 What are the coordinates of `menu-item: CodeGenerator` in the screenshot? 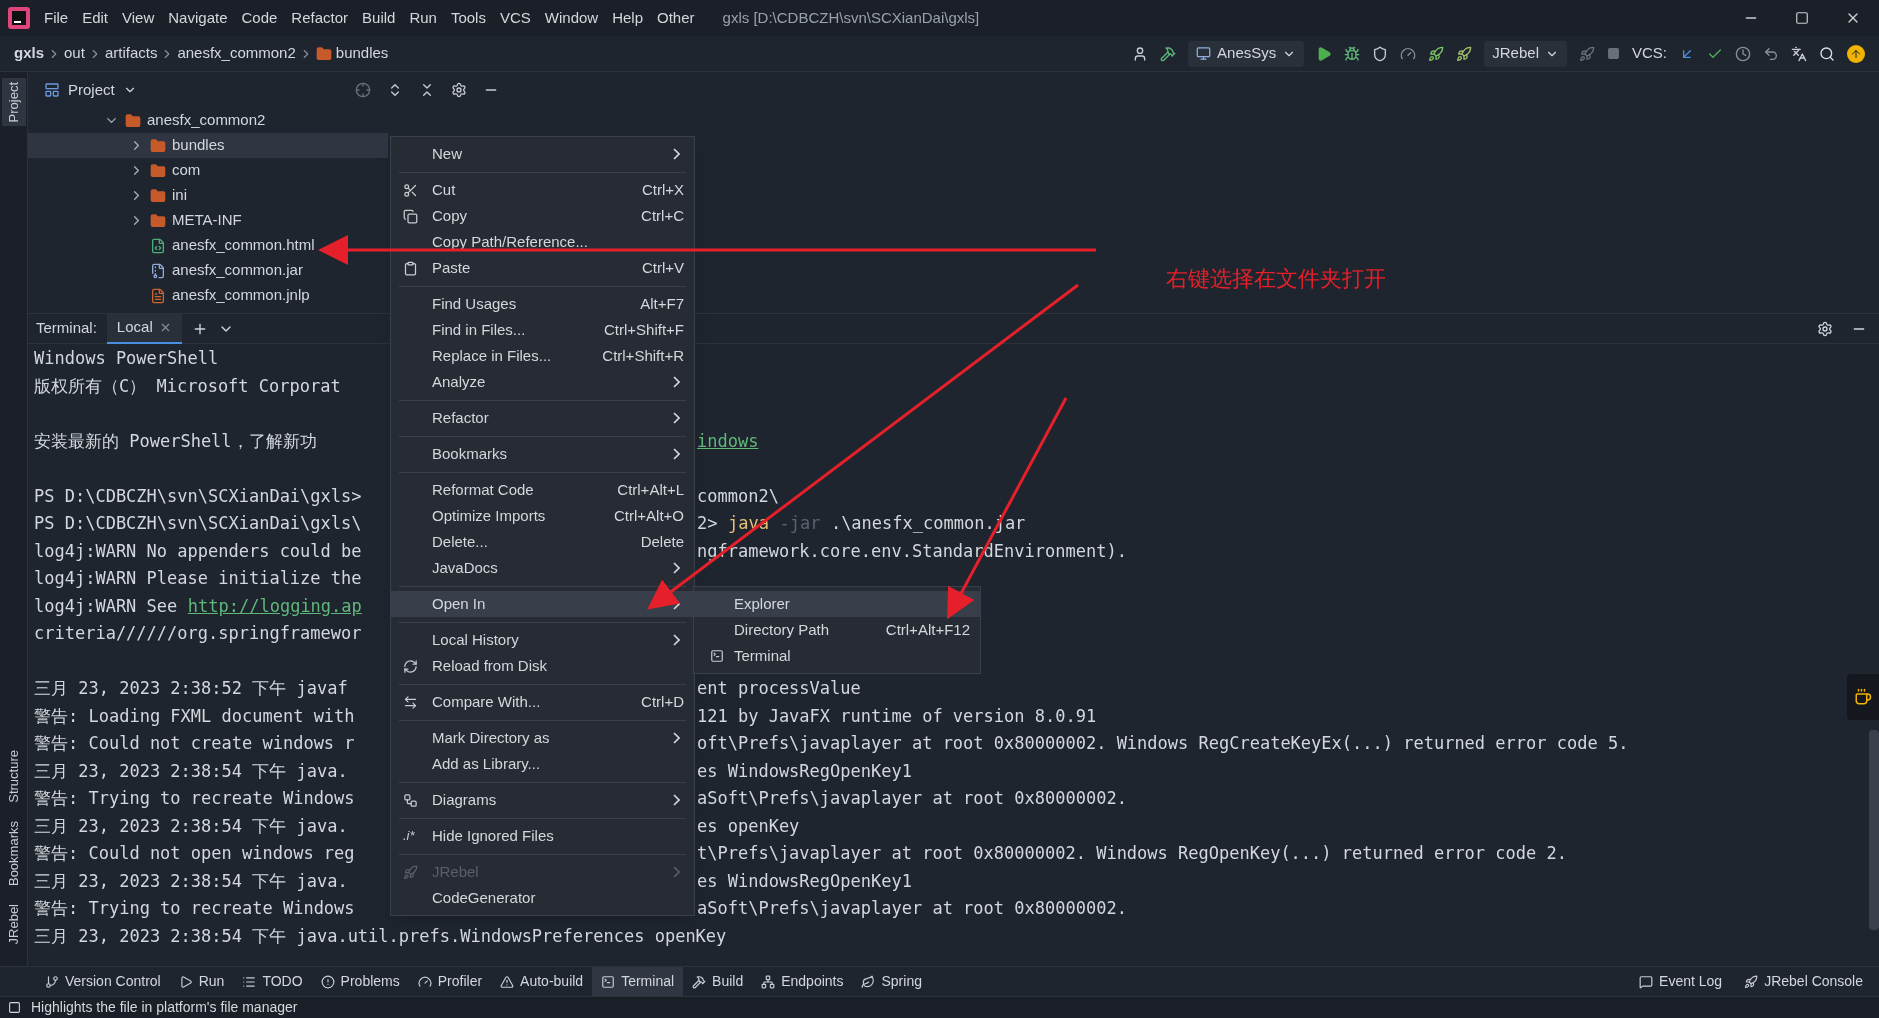 It's located at (542, 898).